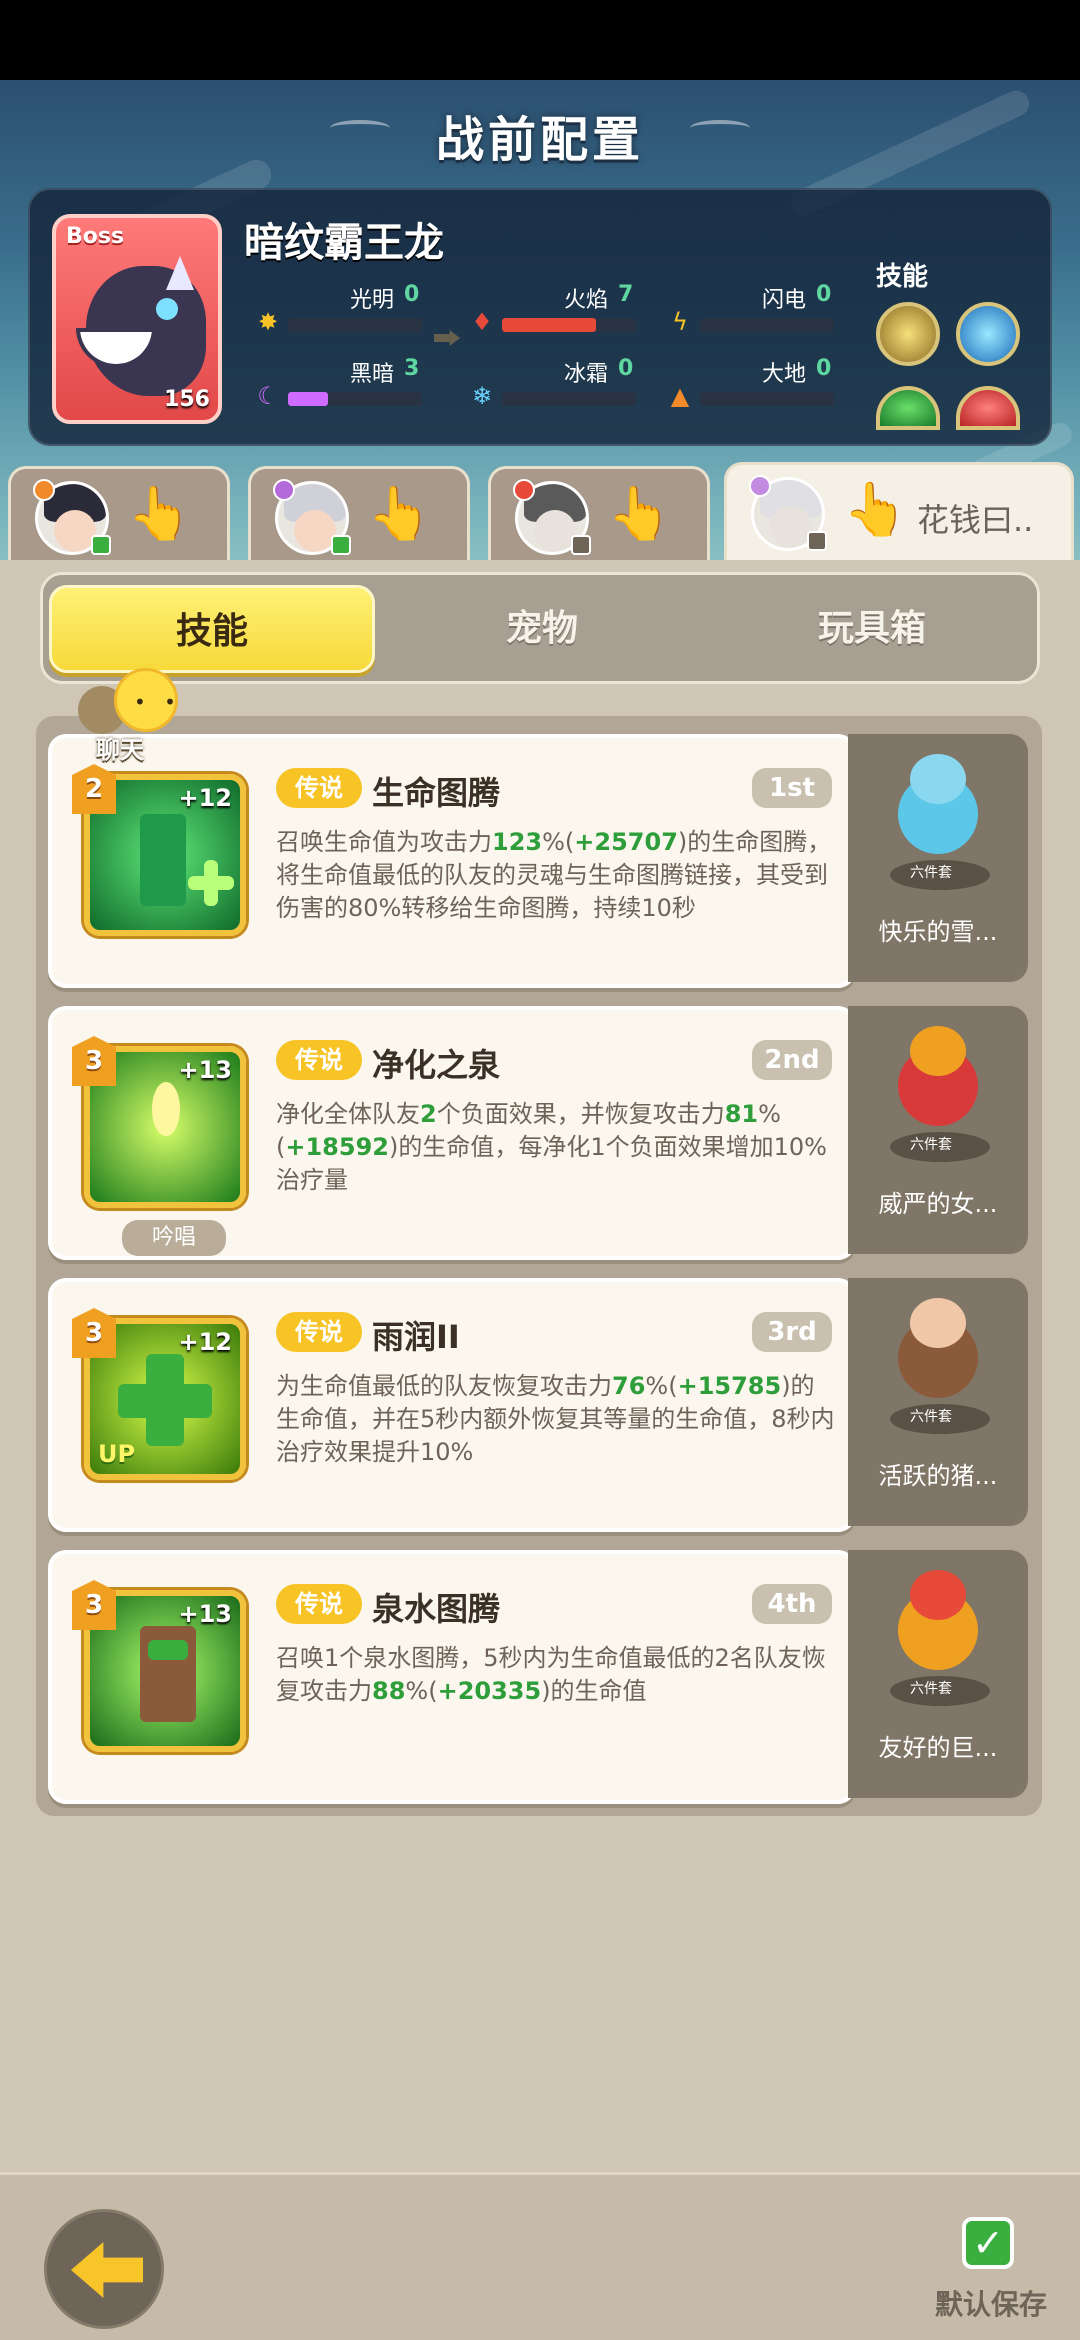 Image resolution: width=1080 pixels, height=2340 pixels. What do you see at coordinates (107, 2270) in the screenshot?
I see `back-arrow-icon` at bounding box center [107, 2270].